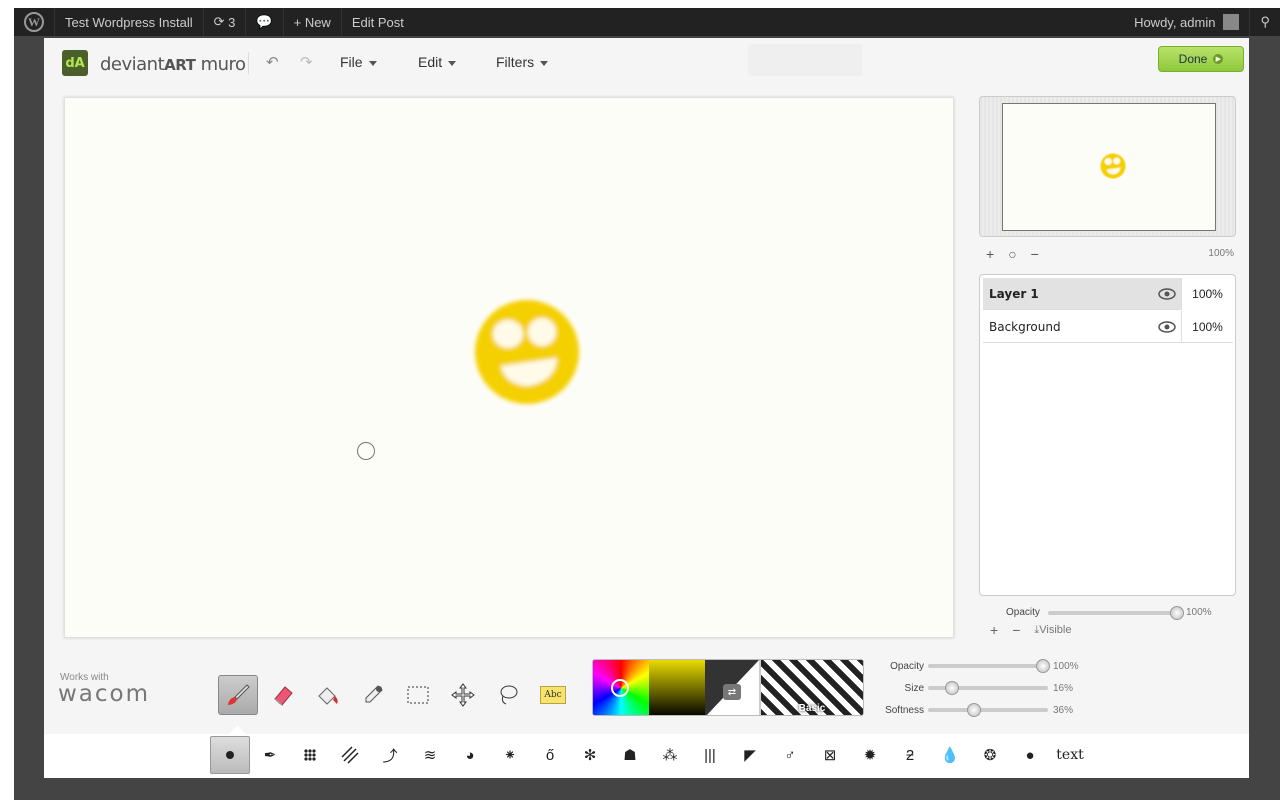 This screenshot has height=800, width=1280. I want to click on layers-panel: Layer 1 100% Background 100%, so click(1107, 435).